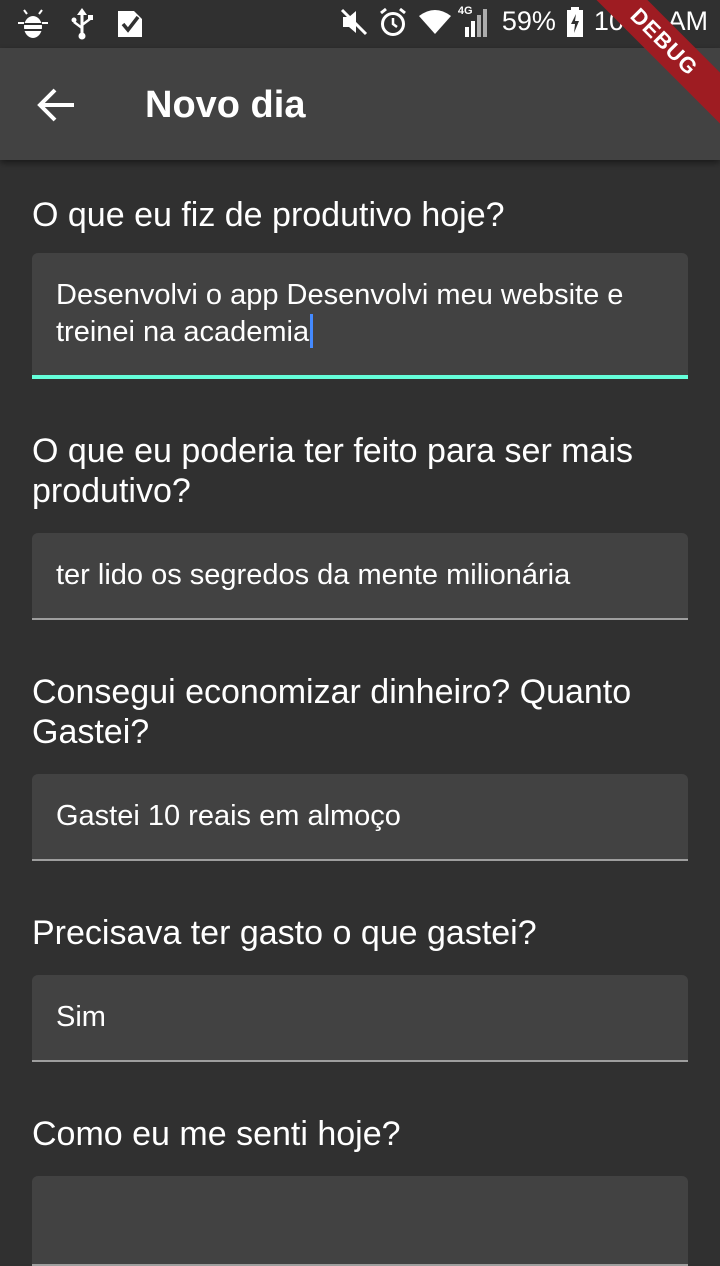 This screenshot has width=720, height=1266. Describe the element at coordinates (575, 21) in the screenshot. I see `battery-charging-icon` at that location.